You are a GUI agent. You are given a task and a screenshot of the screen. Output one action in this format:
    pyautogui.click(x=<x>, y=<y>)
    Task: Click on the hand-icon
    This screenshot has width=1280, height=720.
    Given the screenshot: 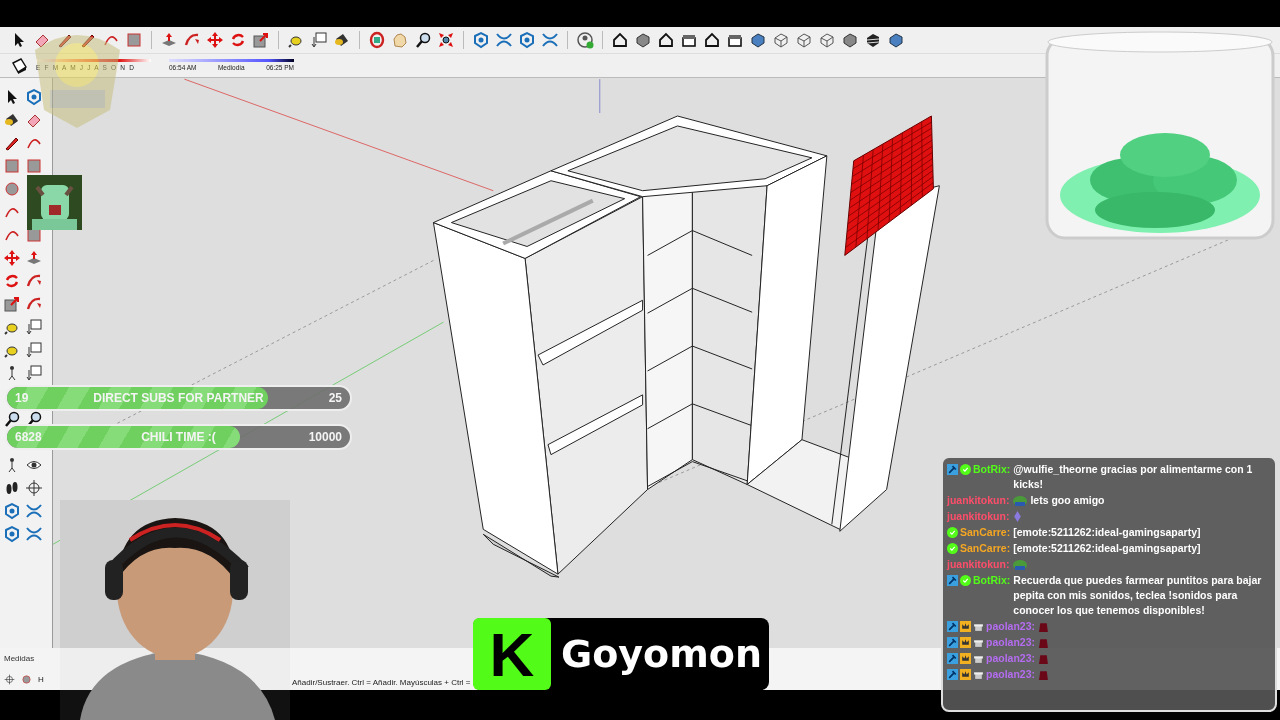 What is the action you would take?
    pyautogui.click(x=400, y=40)
    